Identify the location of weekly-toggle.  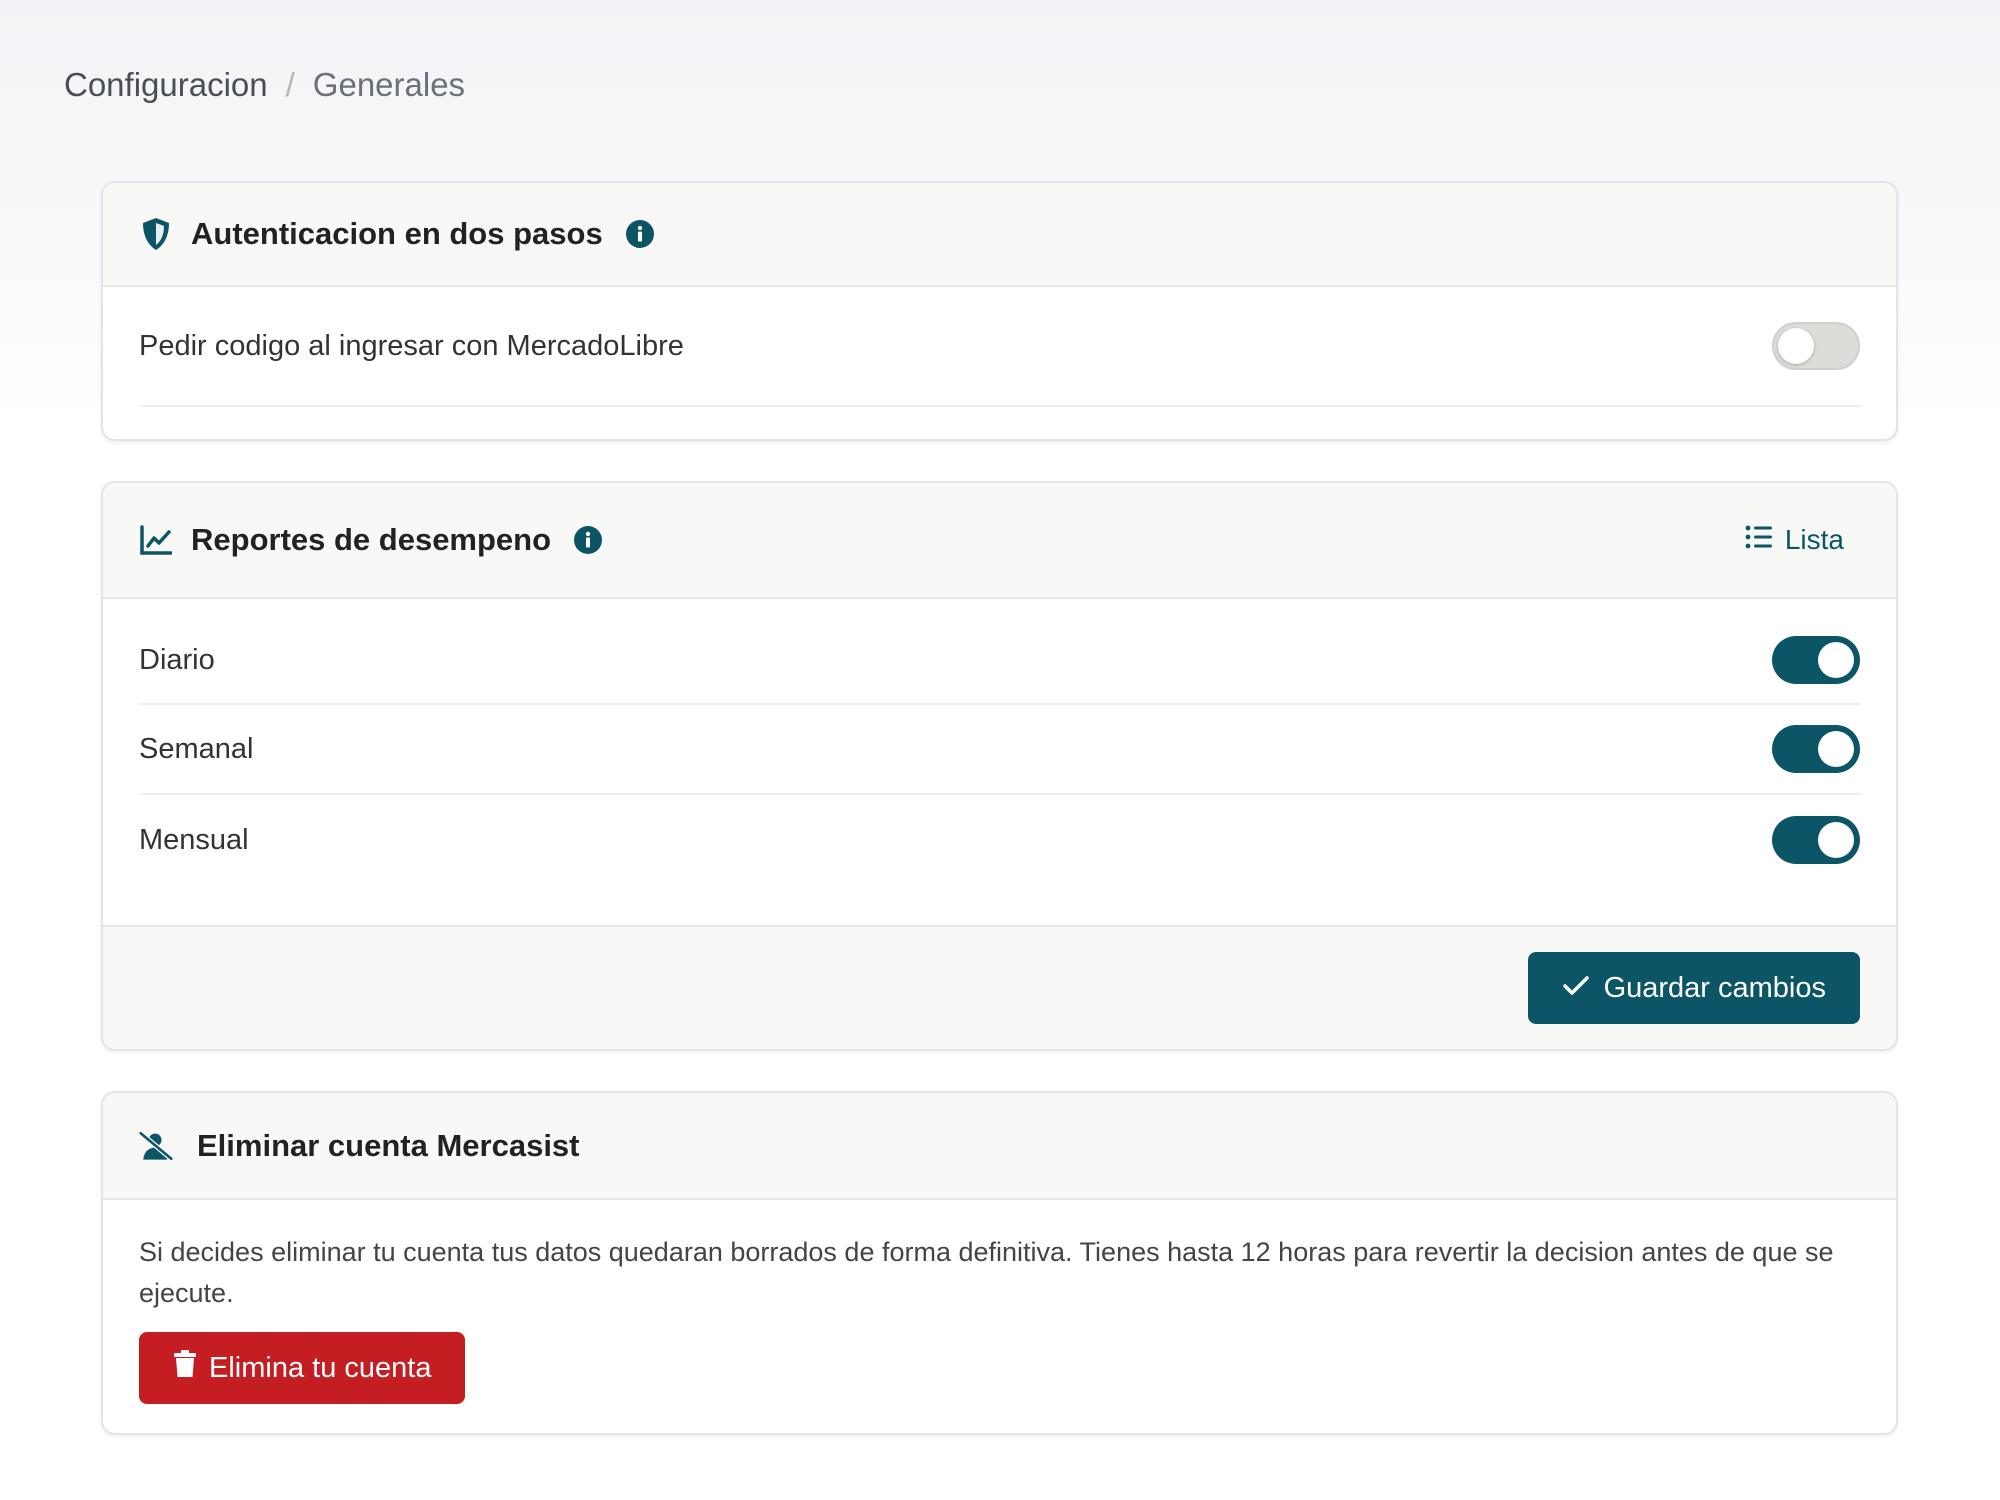
(1816, 749).